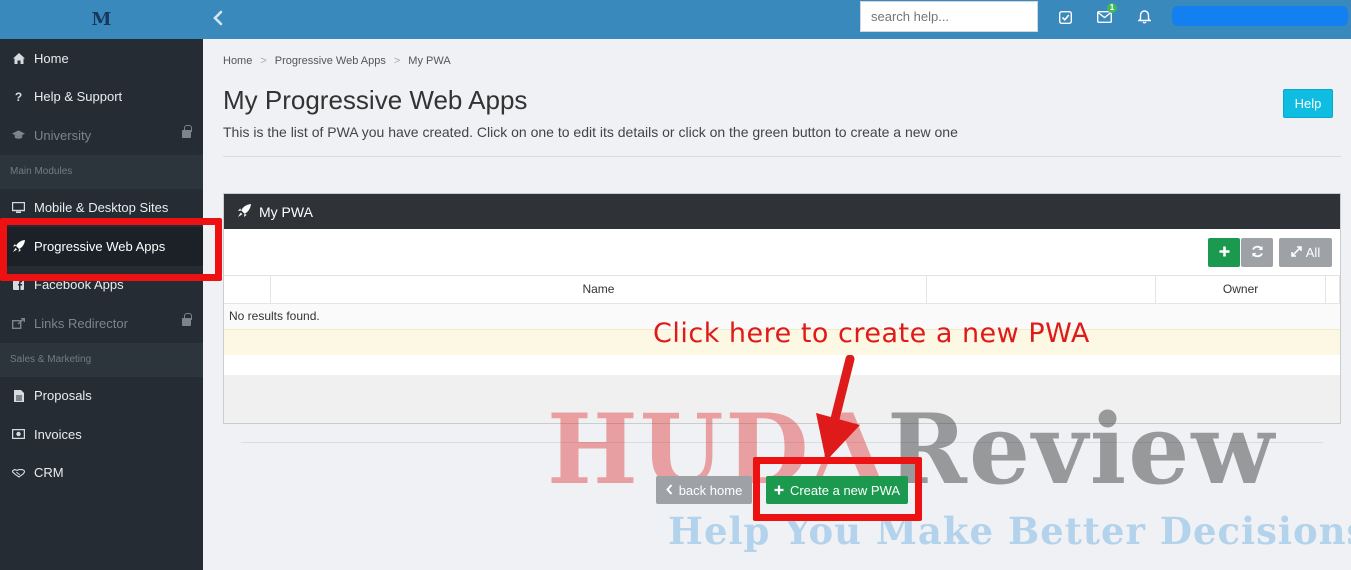 The width and height of the screenshot is (1351, 570). Describe the element at coordinates (375, 100) in the screenshot. I see `page-title: My Progressive Web Apps` at that location.